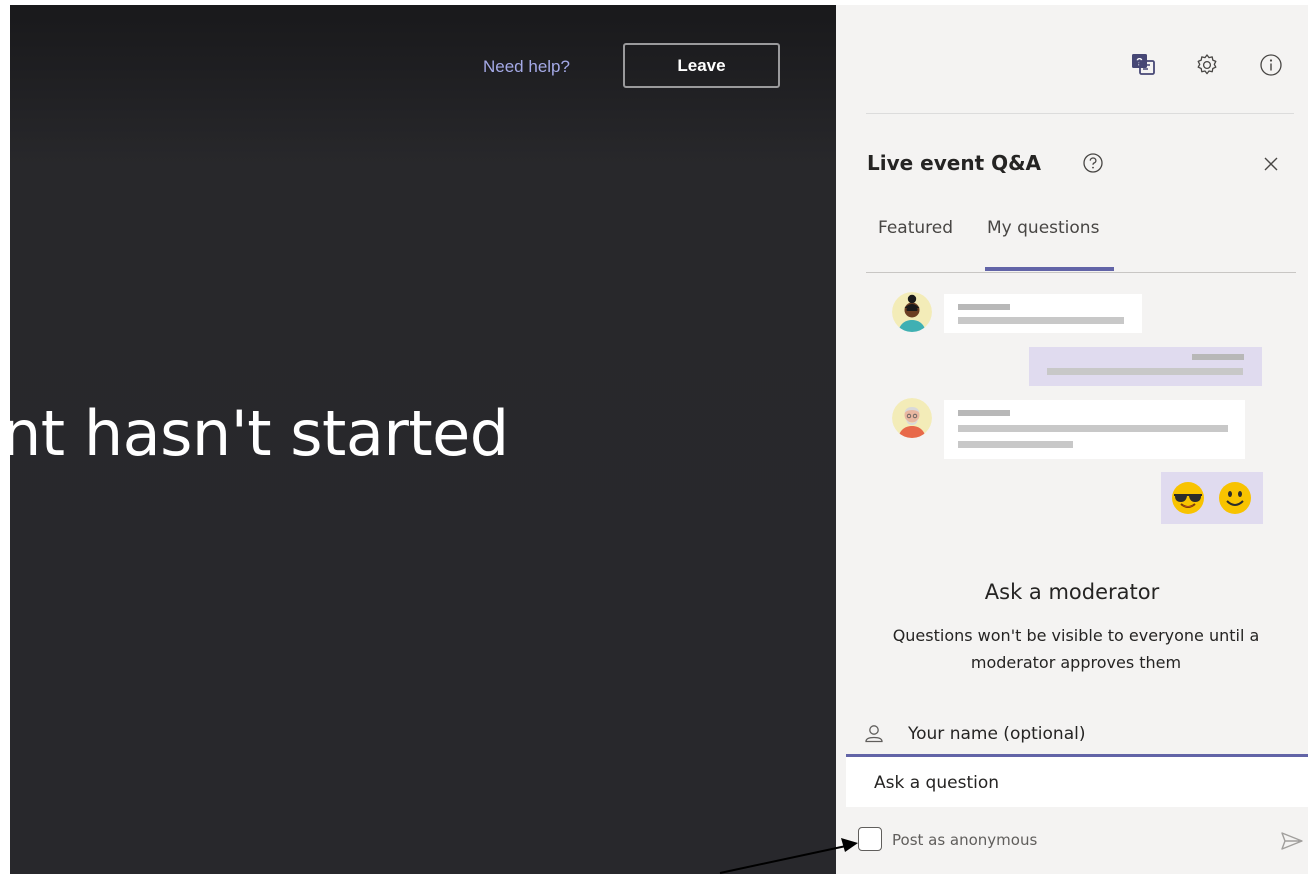 Image resolution: width=1308 pixels, height=874 pixels. I want to click on smiley-emoji-icon, so click(1235, 498).